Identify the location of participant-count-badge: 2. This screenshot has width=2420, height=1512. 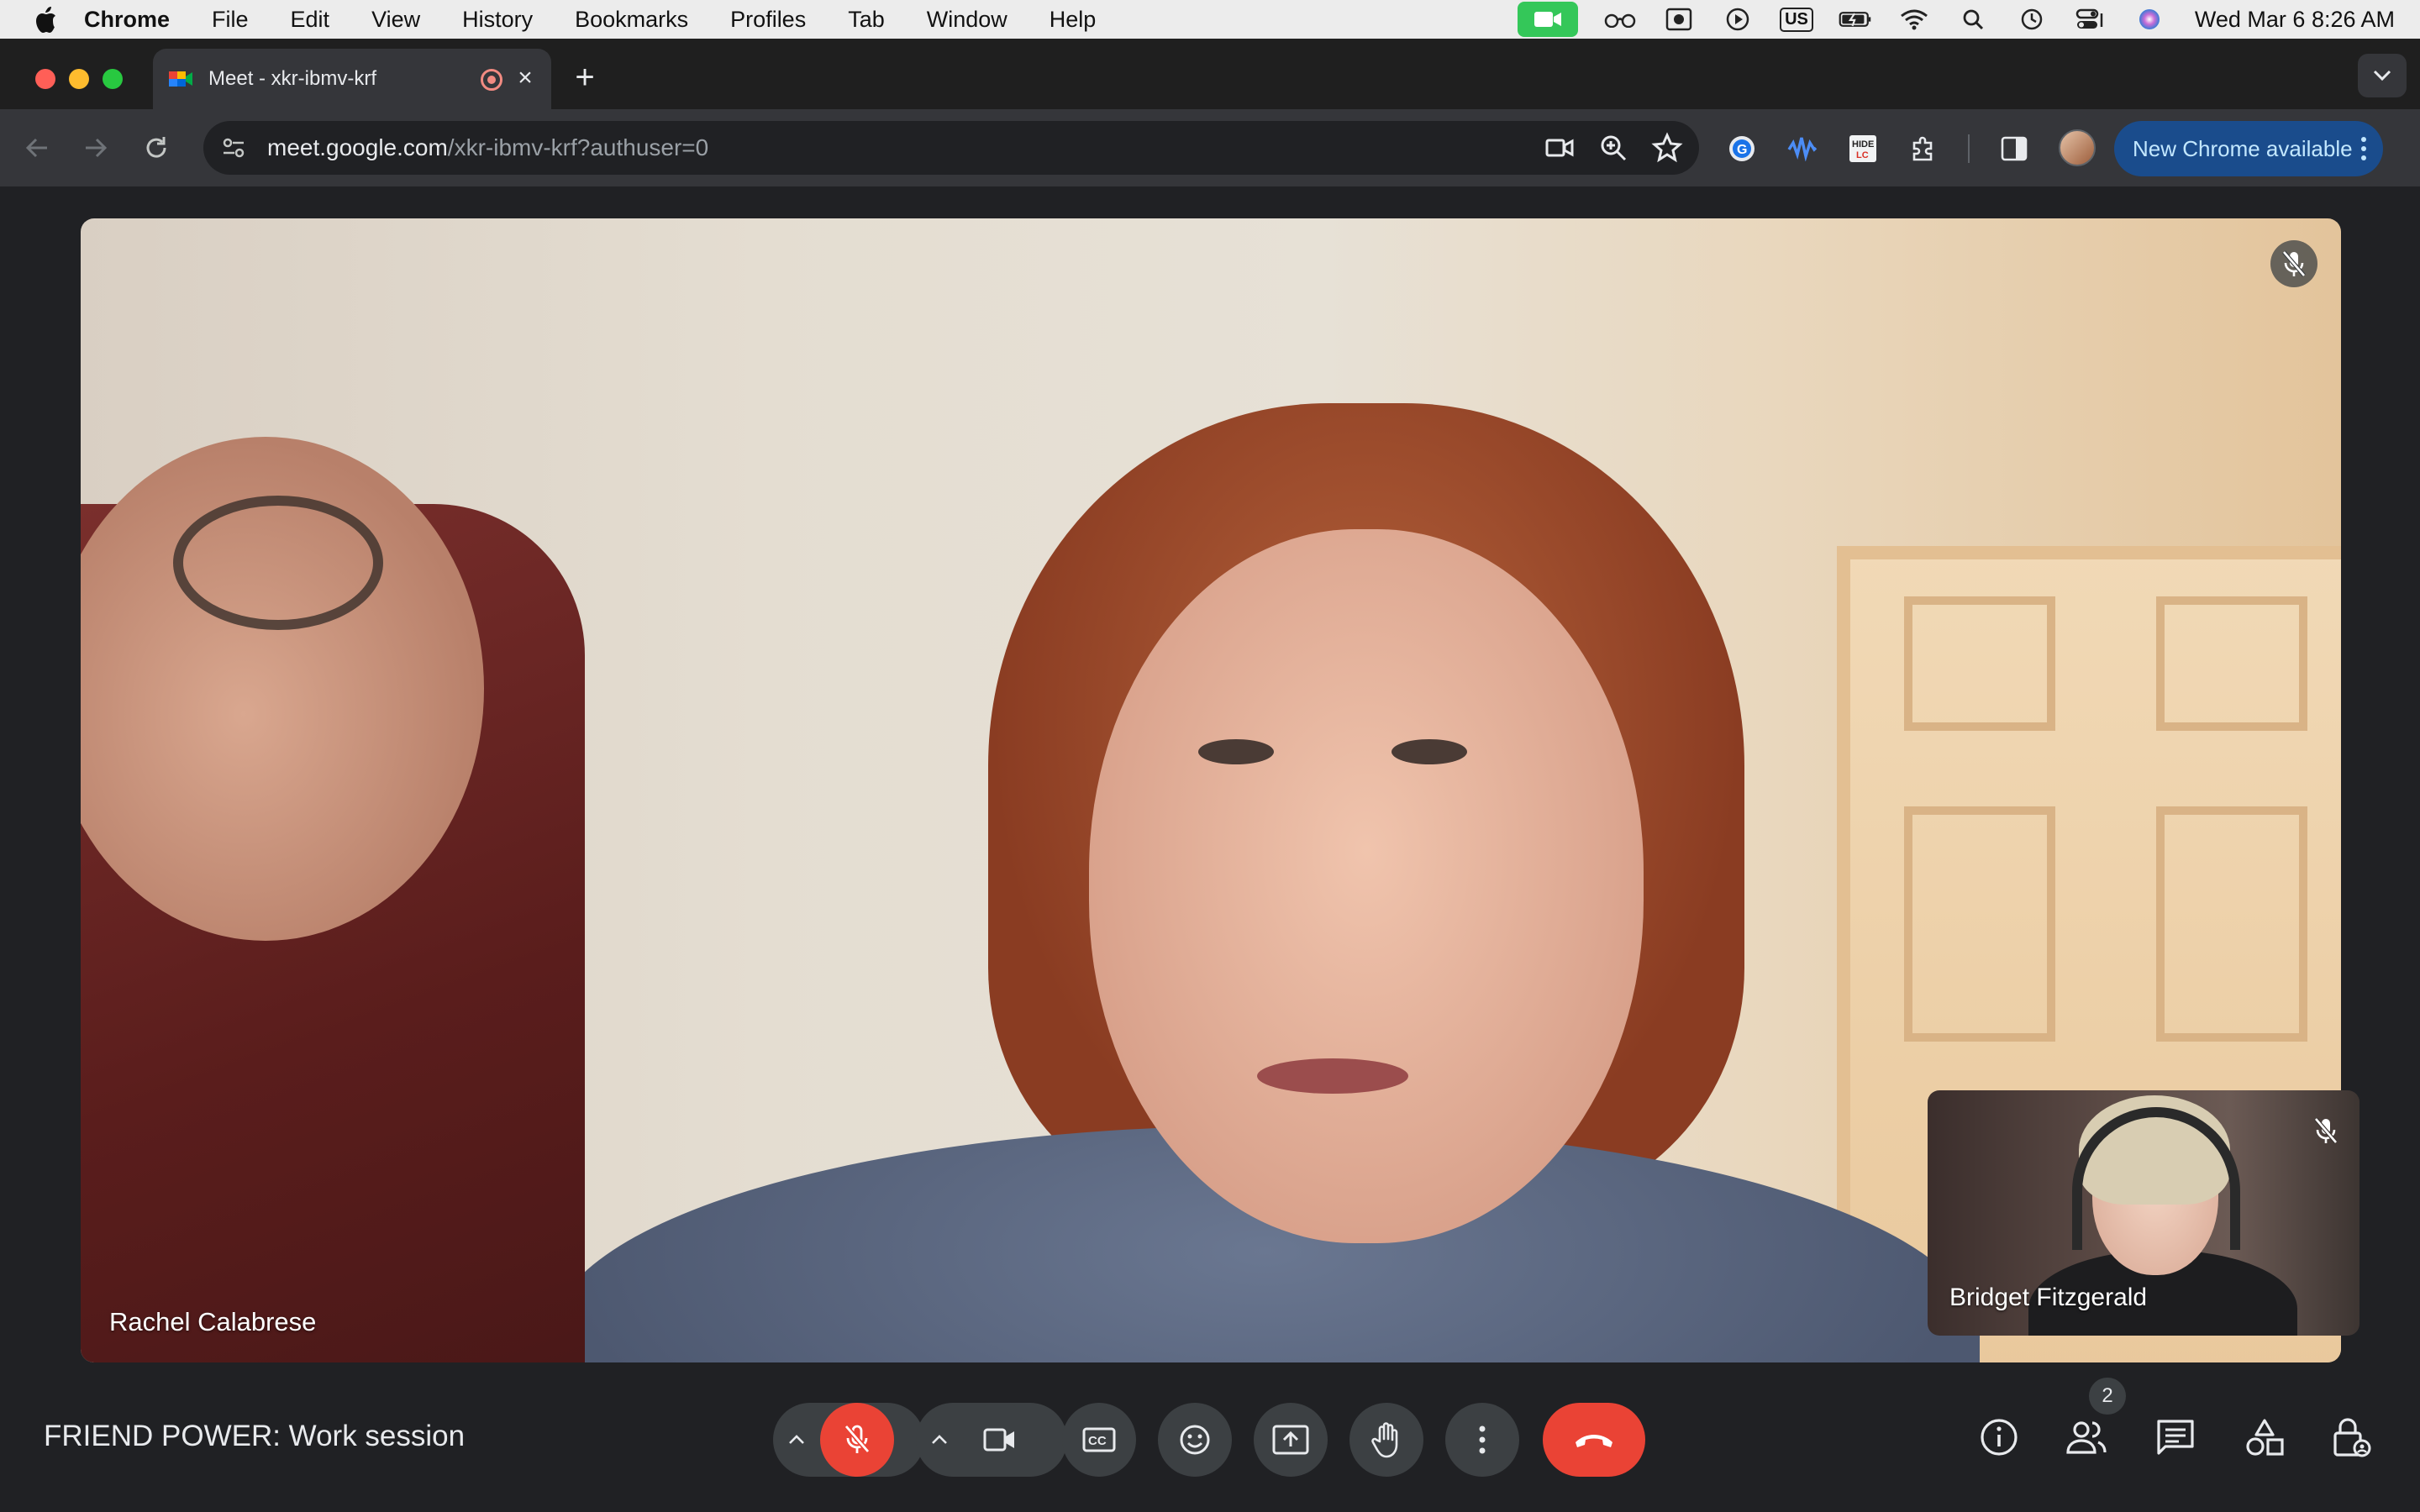
(2107, 1396).